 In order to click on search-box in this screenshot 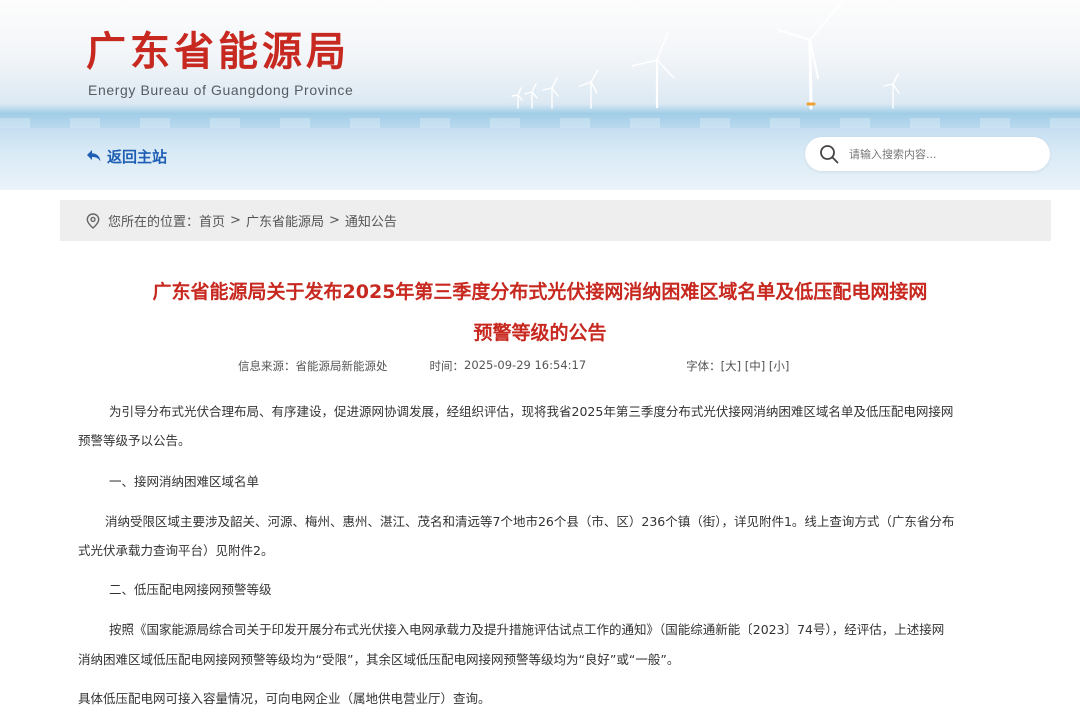, I will do `click(927, 154)`.